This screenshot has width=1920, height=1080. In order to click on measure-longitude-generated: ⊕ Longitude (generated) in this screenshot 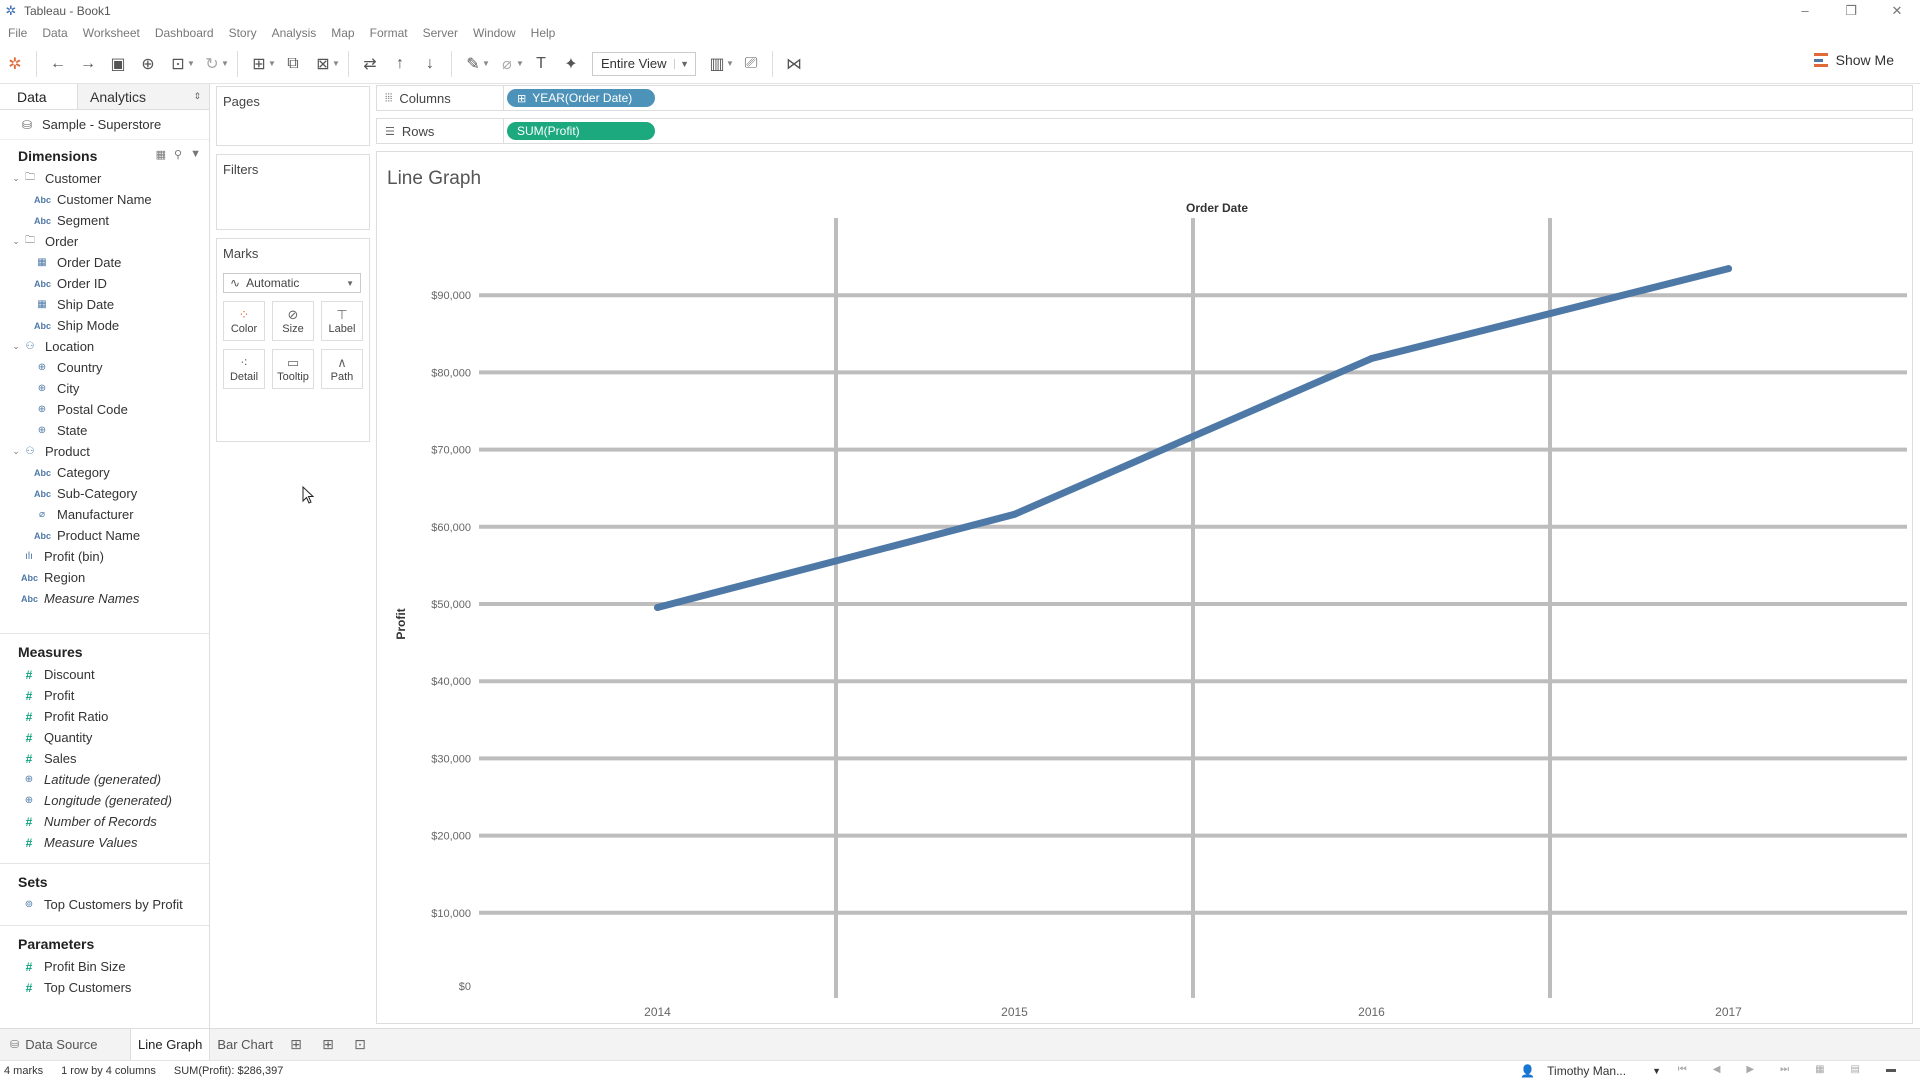, I will do `click(104, 800)`.